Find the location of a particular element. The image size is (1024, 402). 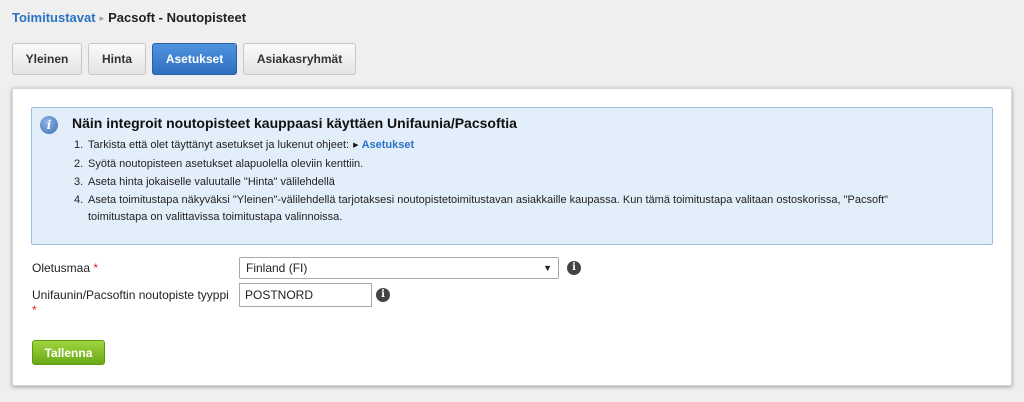

country-help-icon: i is located at coordinates (574, 268).